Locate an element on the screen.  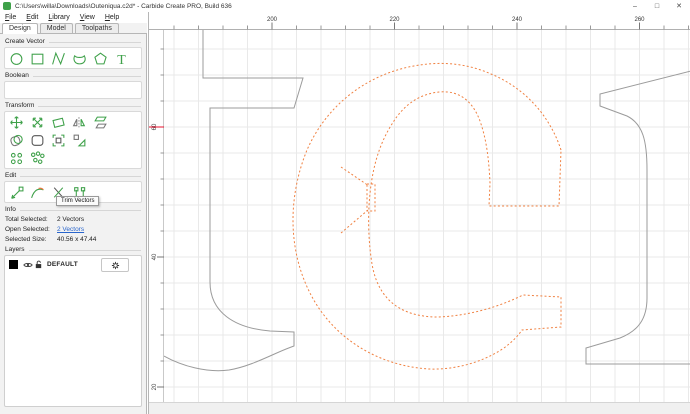
align-icon is located at coordinates (58, 140).